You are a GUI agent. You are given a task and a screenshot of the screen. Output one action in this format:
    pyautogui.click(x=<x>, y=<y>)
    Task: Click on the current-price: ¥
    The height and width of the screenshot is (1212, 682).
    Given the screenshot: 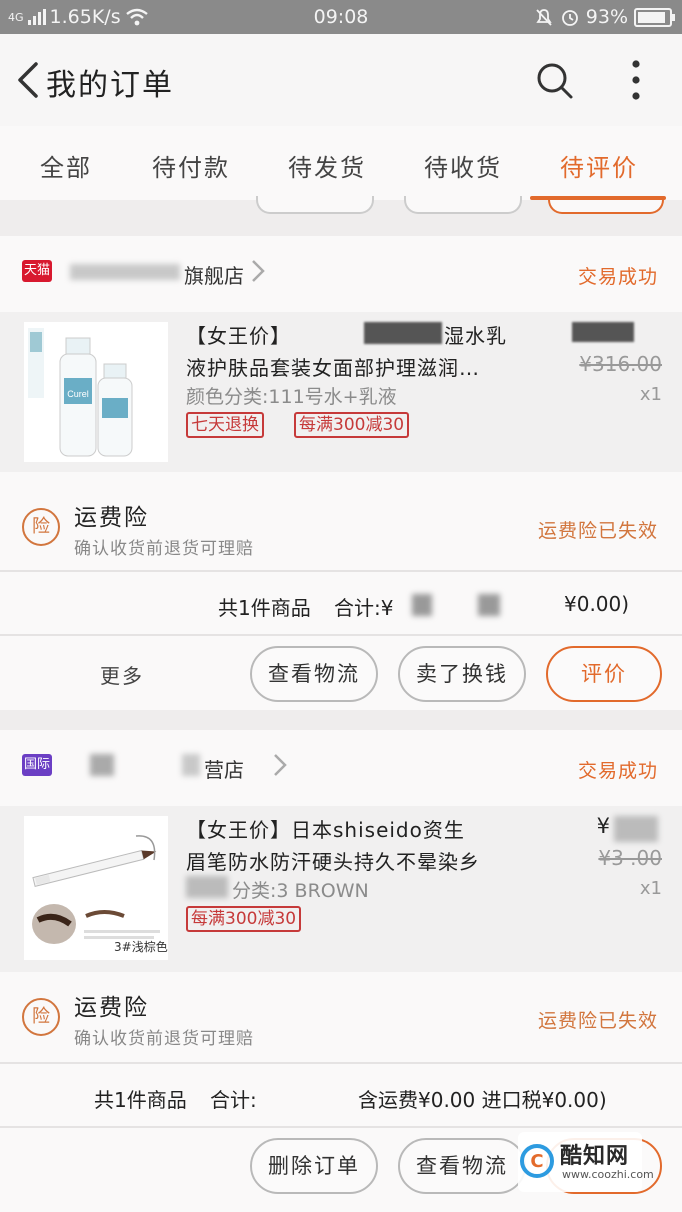 What is the action you would take?
    pyautogui.click(x=603, y=826)
    